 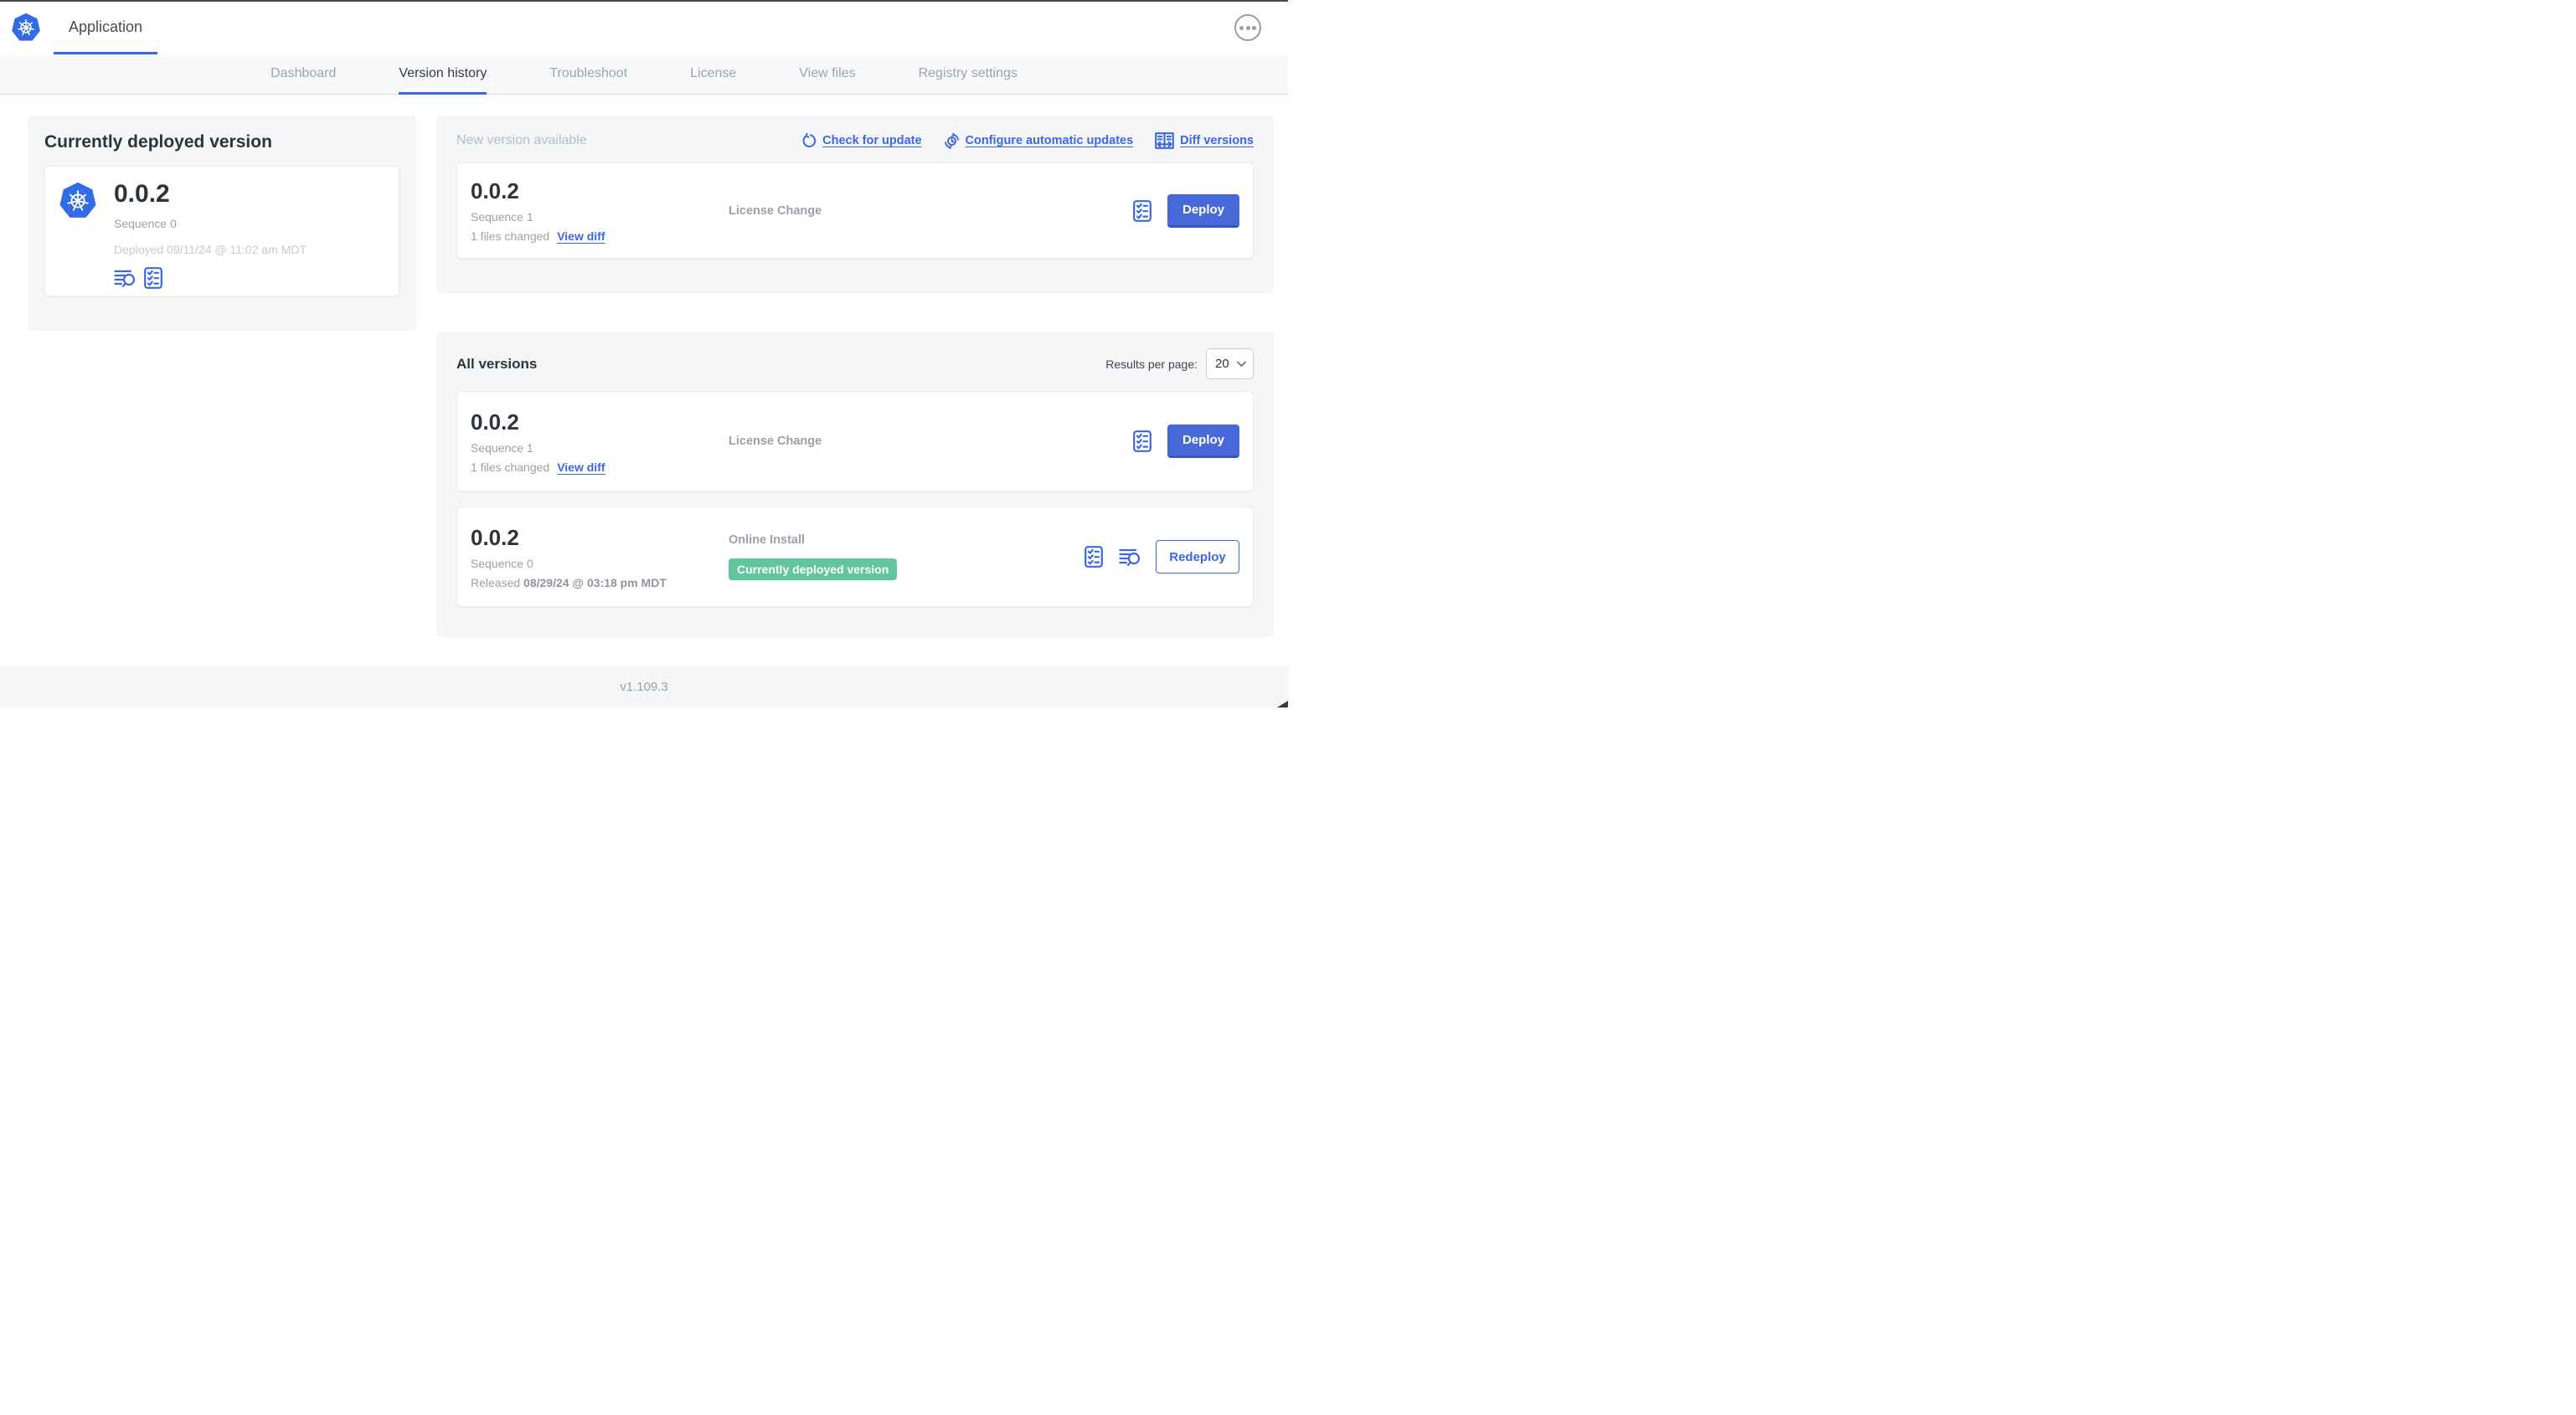 What do you see at coordinates (1204, 140) in the screenshot?
I see `diff-versions-link: Diff versions` at bounding box center [1204, 140].